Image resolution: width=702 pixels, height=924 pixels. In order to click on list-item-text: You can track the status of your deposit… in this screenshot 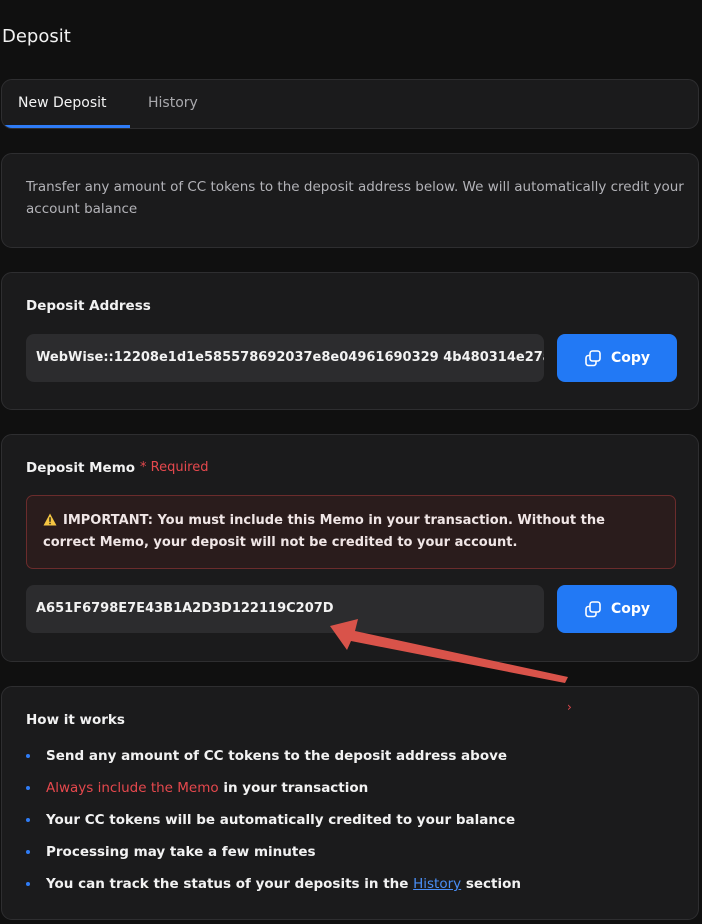, I will do `click(230, 884)`.